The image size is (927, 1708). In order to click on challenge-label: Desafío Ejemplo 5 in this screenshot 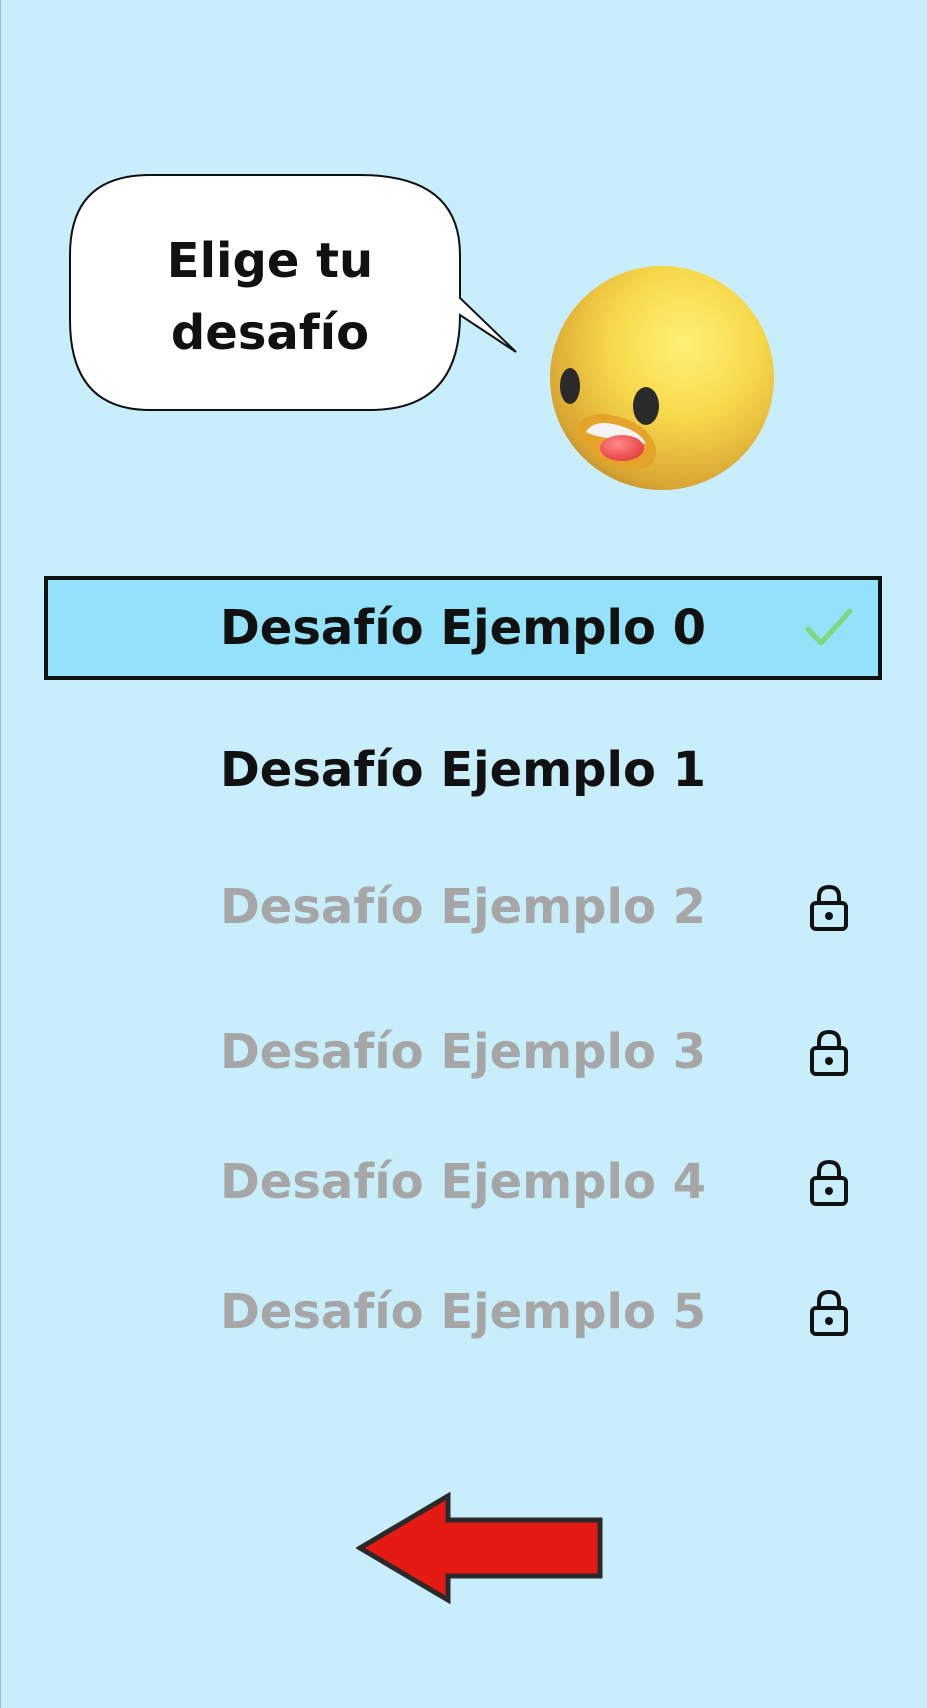, I will do `click(463, 1312)`.